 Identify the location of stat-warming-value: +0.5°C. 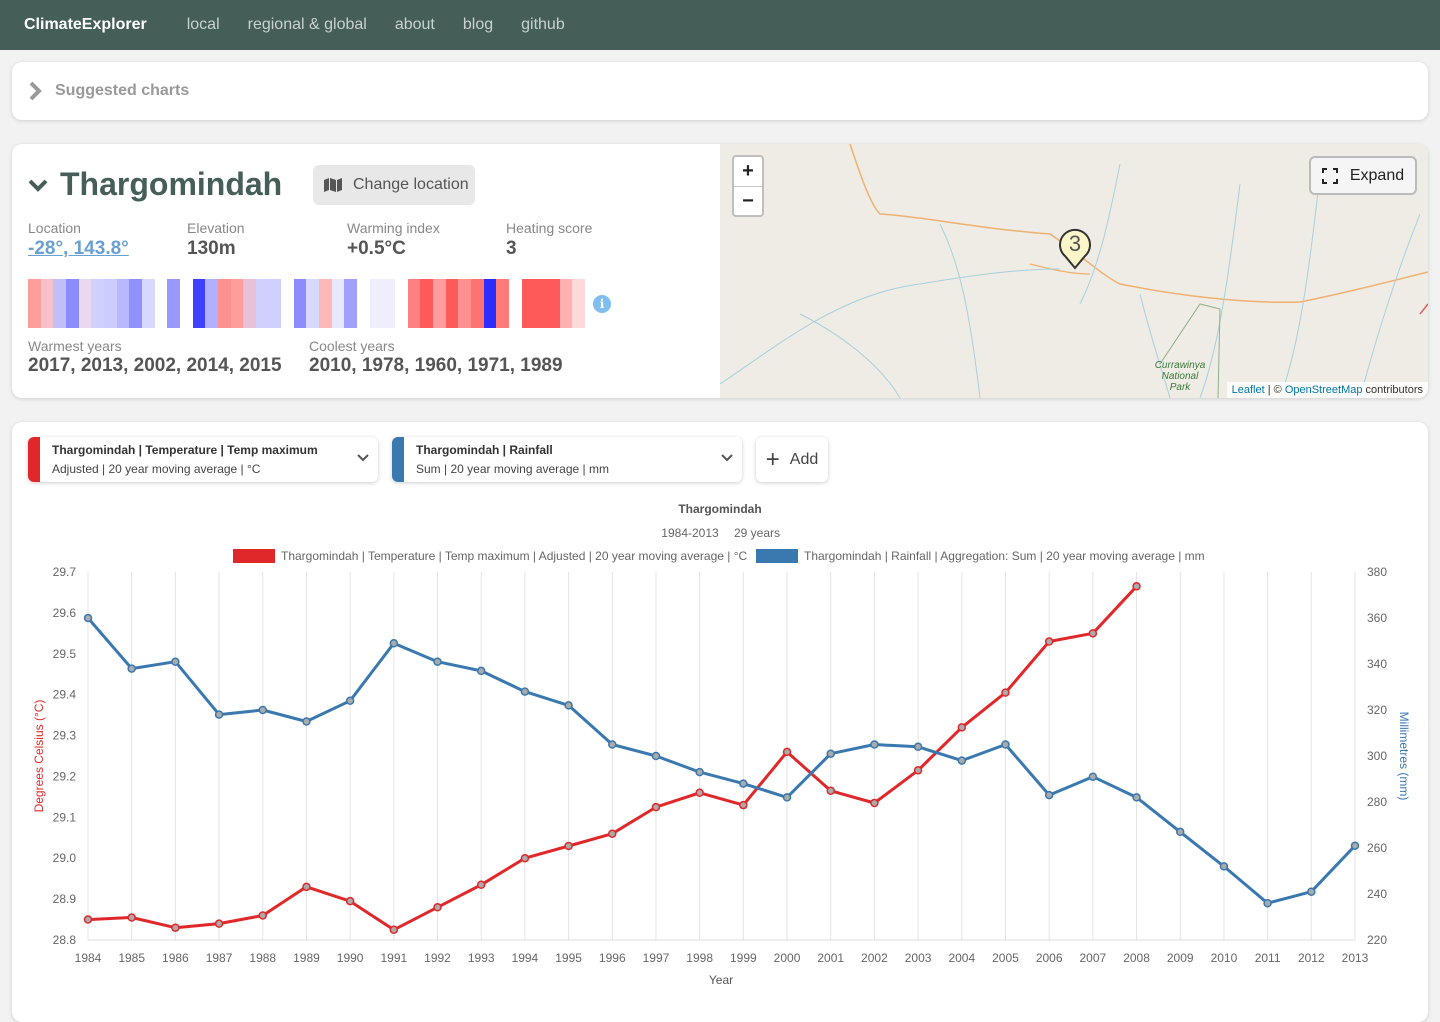
(376, 248).